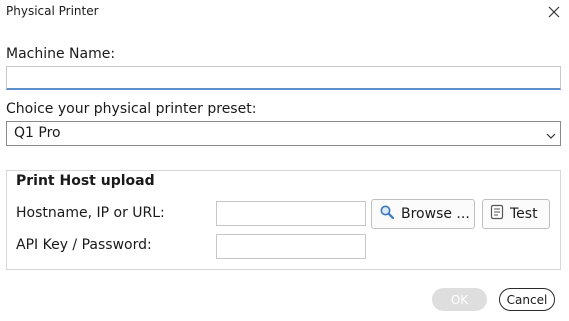 The width and height of the screenshot is (569, 321). Describe the element at coordinates (37, 133) in the screenshot. I see `preset-selected-value: Q1 Pro` at that location.